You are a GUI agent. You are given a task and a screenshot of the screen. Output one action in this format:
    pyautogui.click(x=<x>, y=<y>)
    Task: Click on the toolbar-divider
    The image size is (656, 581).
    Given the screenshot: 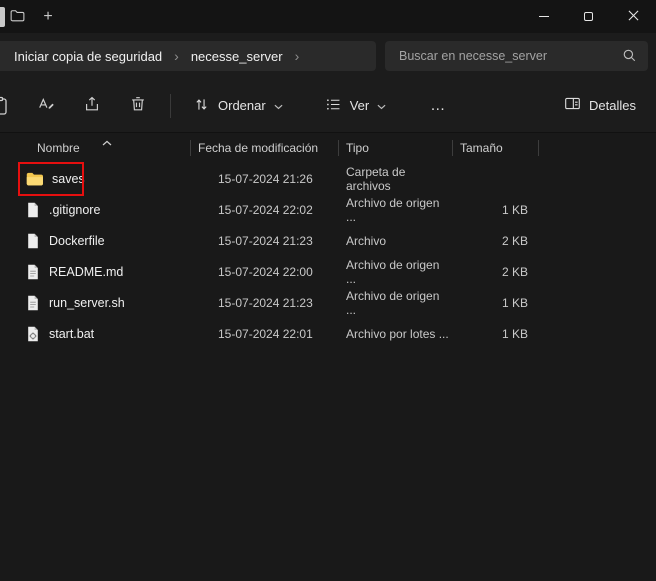 What is the action you would take?
    pyautogui.click(x=170, y=105)
    